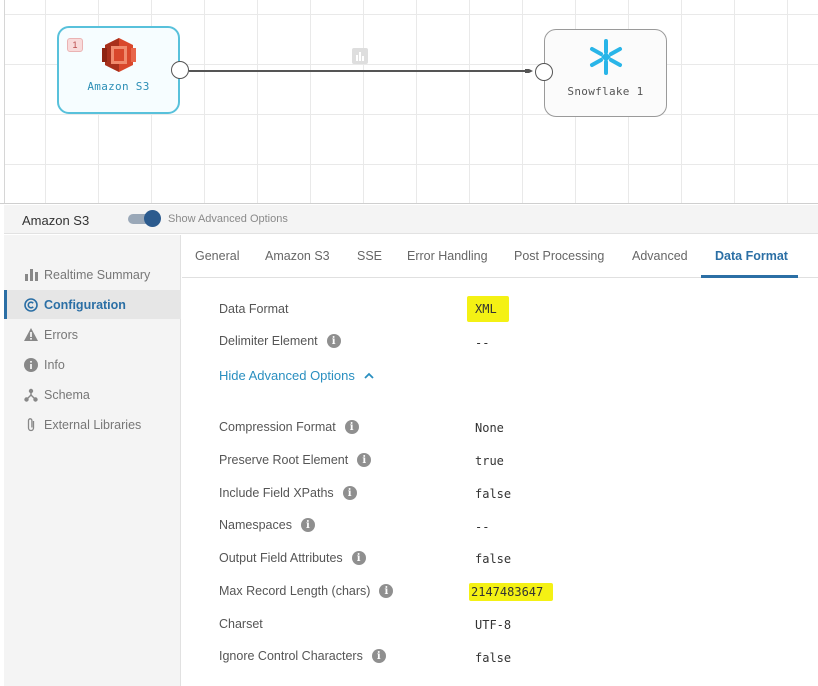 The height and width of the screenshot is (686, 818). I want to click on include-field-xpaths-label: Include Field XPaths i, so click(288, 493).